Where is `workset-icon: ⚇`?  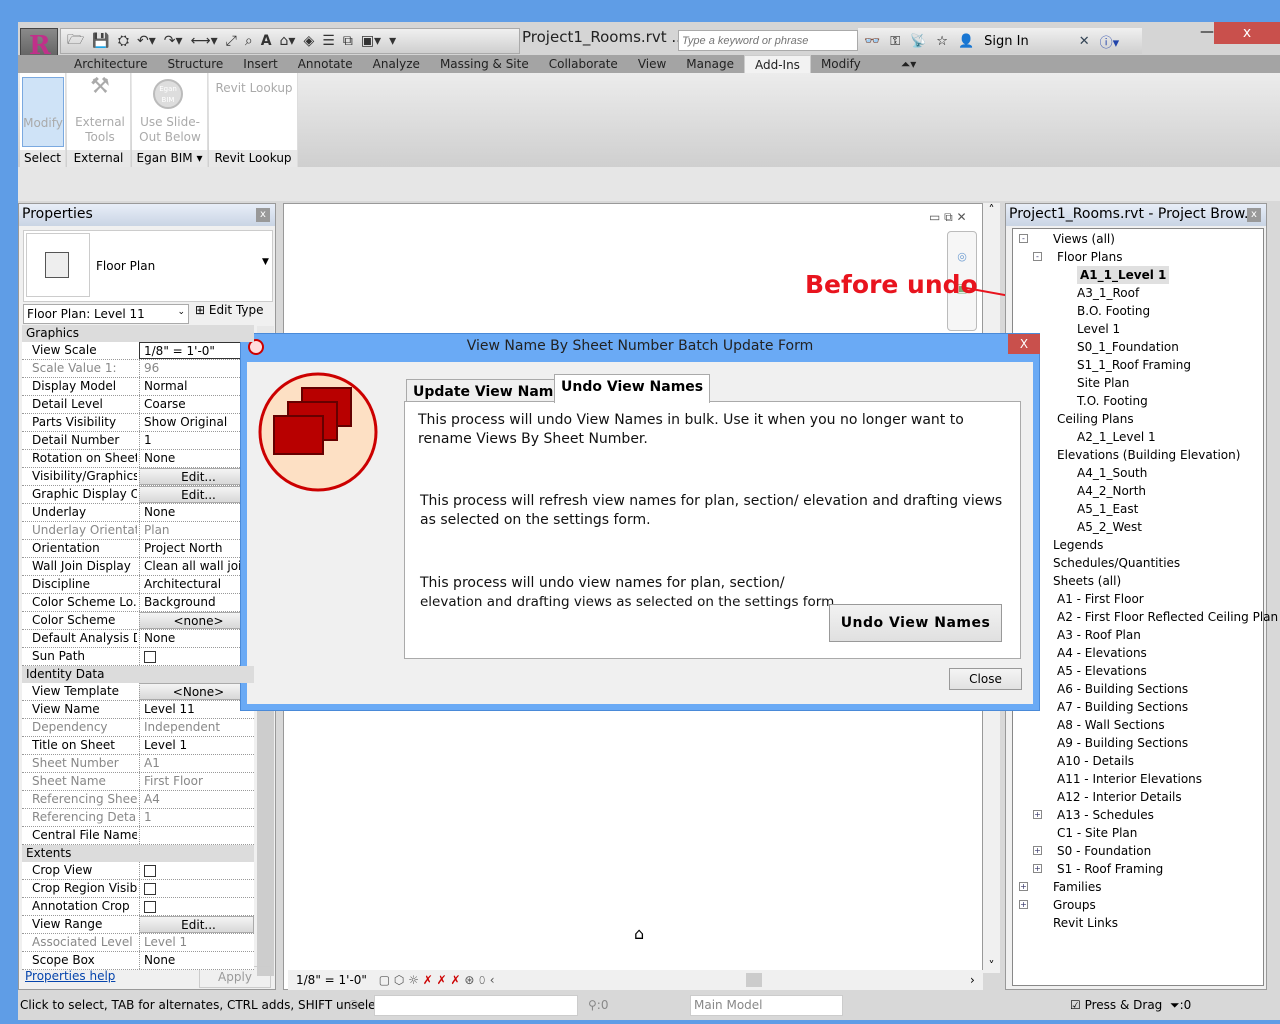 workset-icon: ⚇ is located at coordinates (353, 1005).